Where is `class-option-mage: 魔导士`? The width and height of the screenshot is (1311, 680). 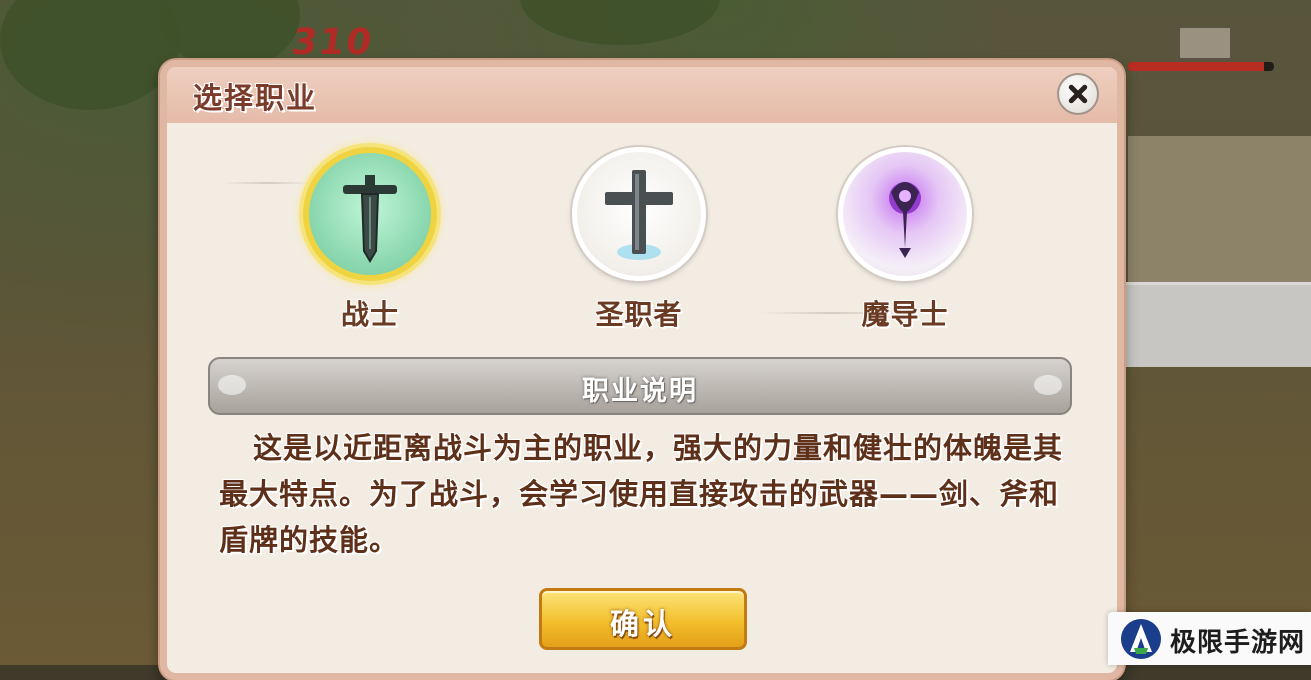
class-option-mage: 魔导士 is located at coordinates (905, 240).